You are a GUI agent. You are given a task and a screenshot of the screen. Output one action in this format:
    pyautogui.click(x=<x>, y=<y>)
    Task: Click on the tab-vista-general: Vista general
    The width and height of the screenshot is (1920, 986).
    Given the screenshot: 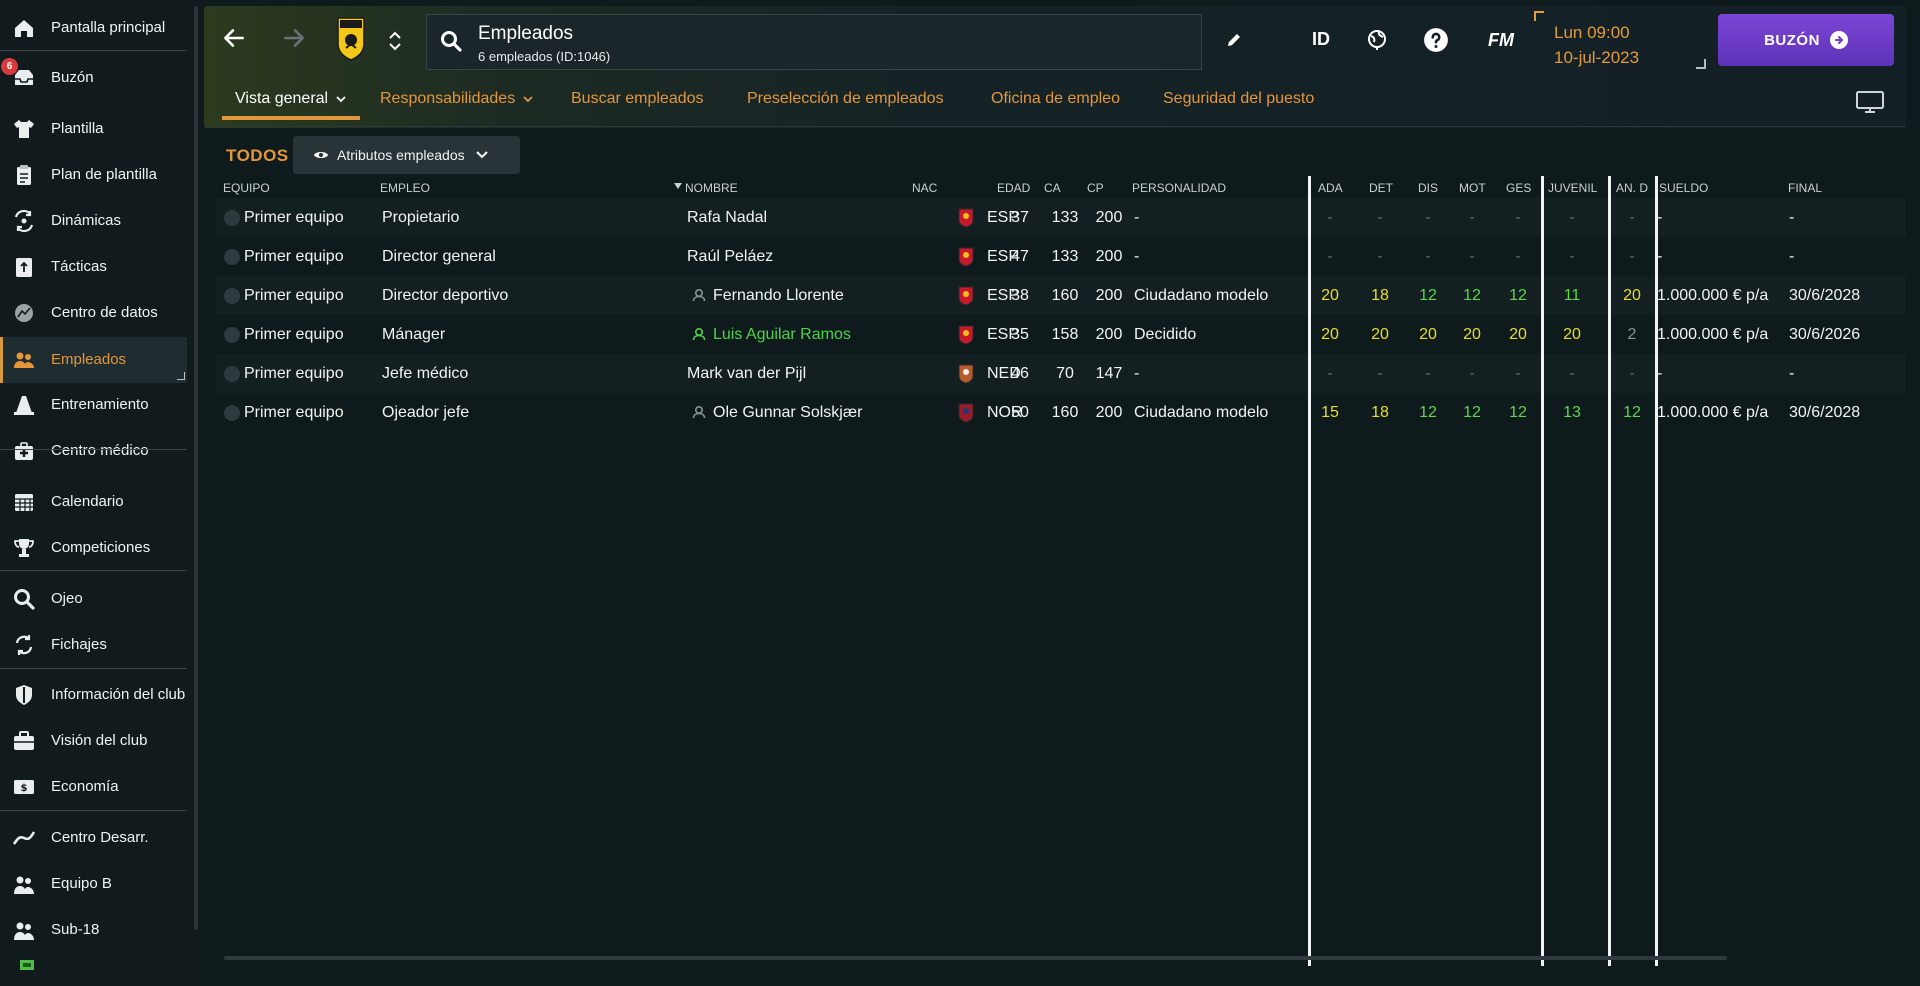 What is the action you would take?
    pyautogui.click(x=290, y=99)
    